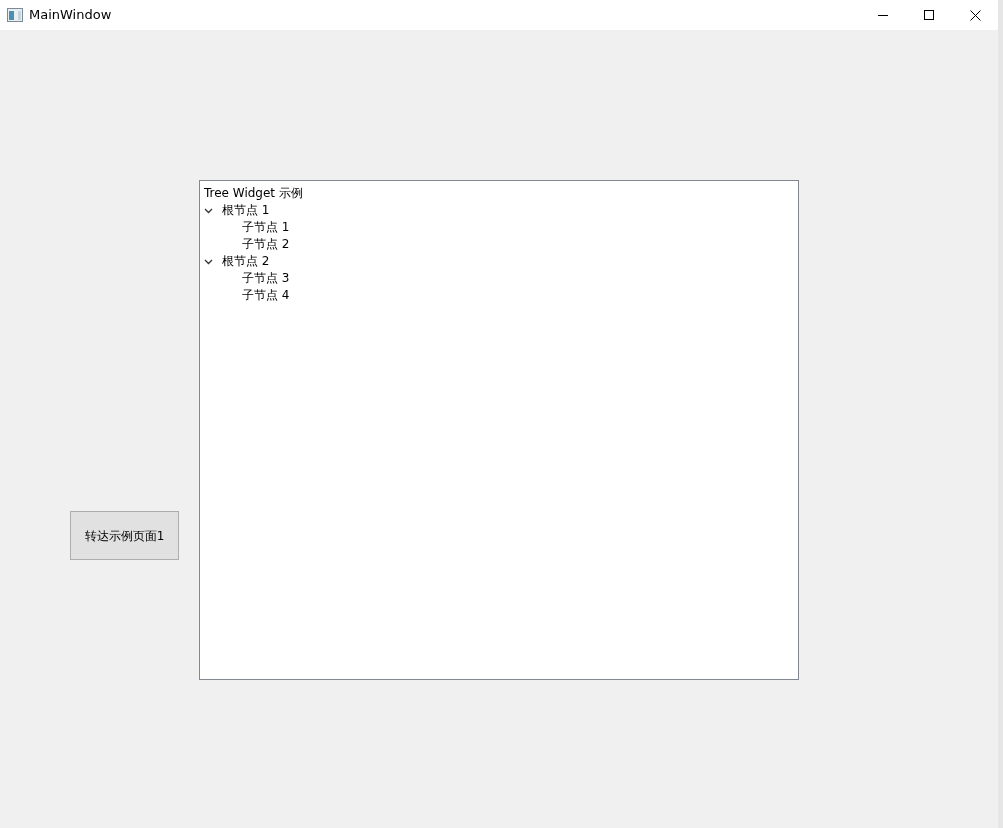 This screenshot has height=828, width=1003. What do you see at coordinates (253, 193) in the screenshot?
I see `tree-header: Tree Widget 示例` at bounding box center [253, 193].